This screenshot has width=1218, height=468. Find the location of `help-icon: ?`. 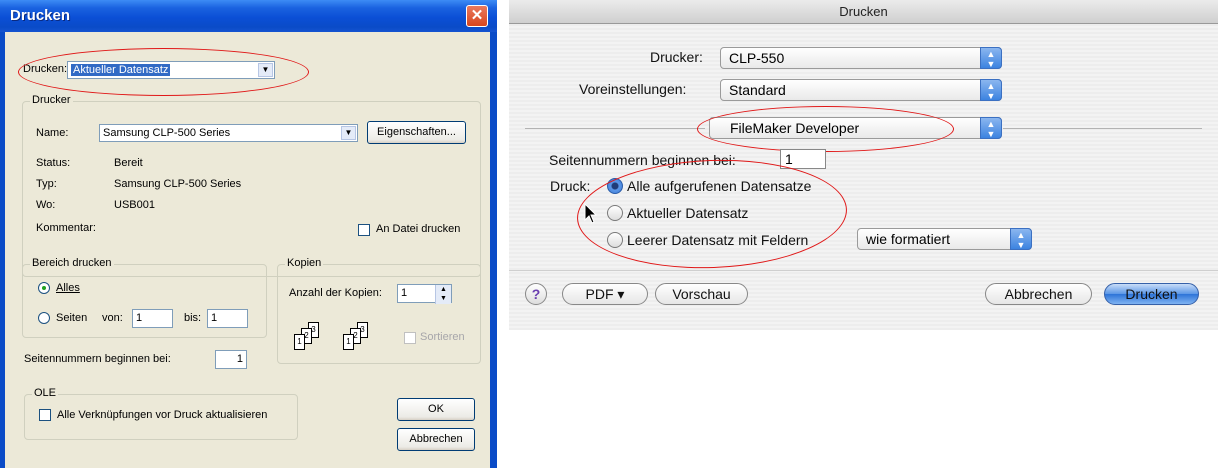

help-icon: ? is located at coordinates (536, 294).